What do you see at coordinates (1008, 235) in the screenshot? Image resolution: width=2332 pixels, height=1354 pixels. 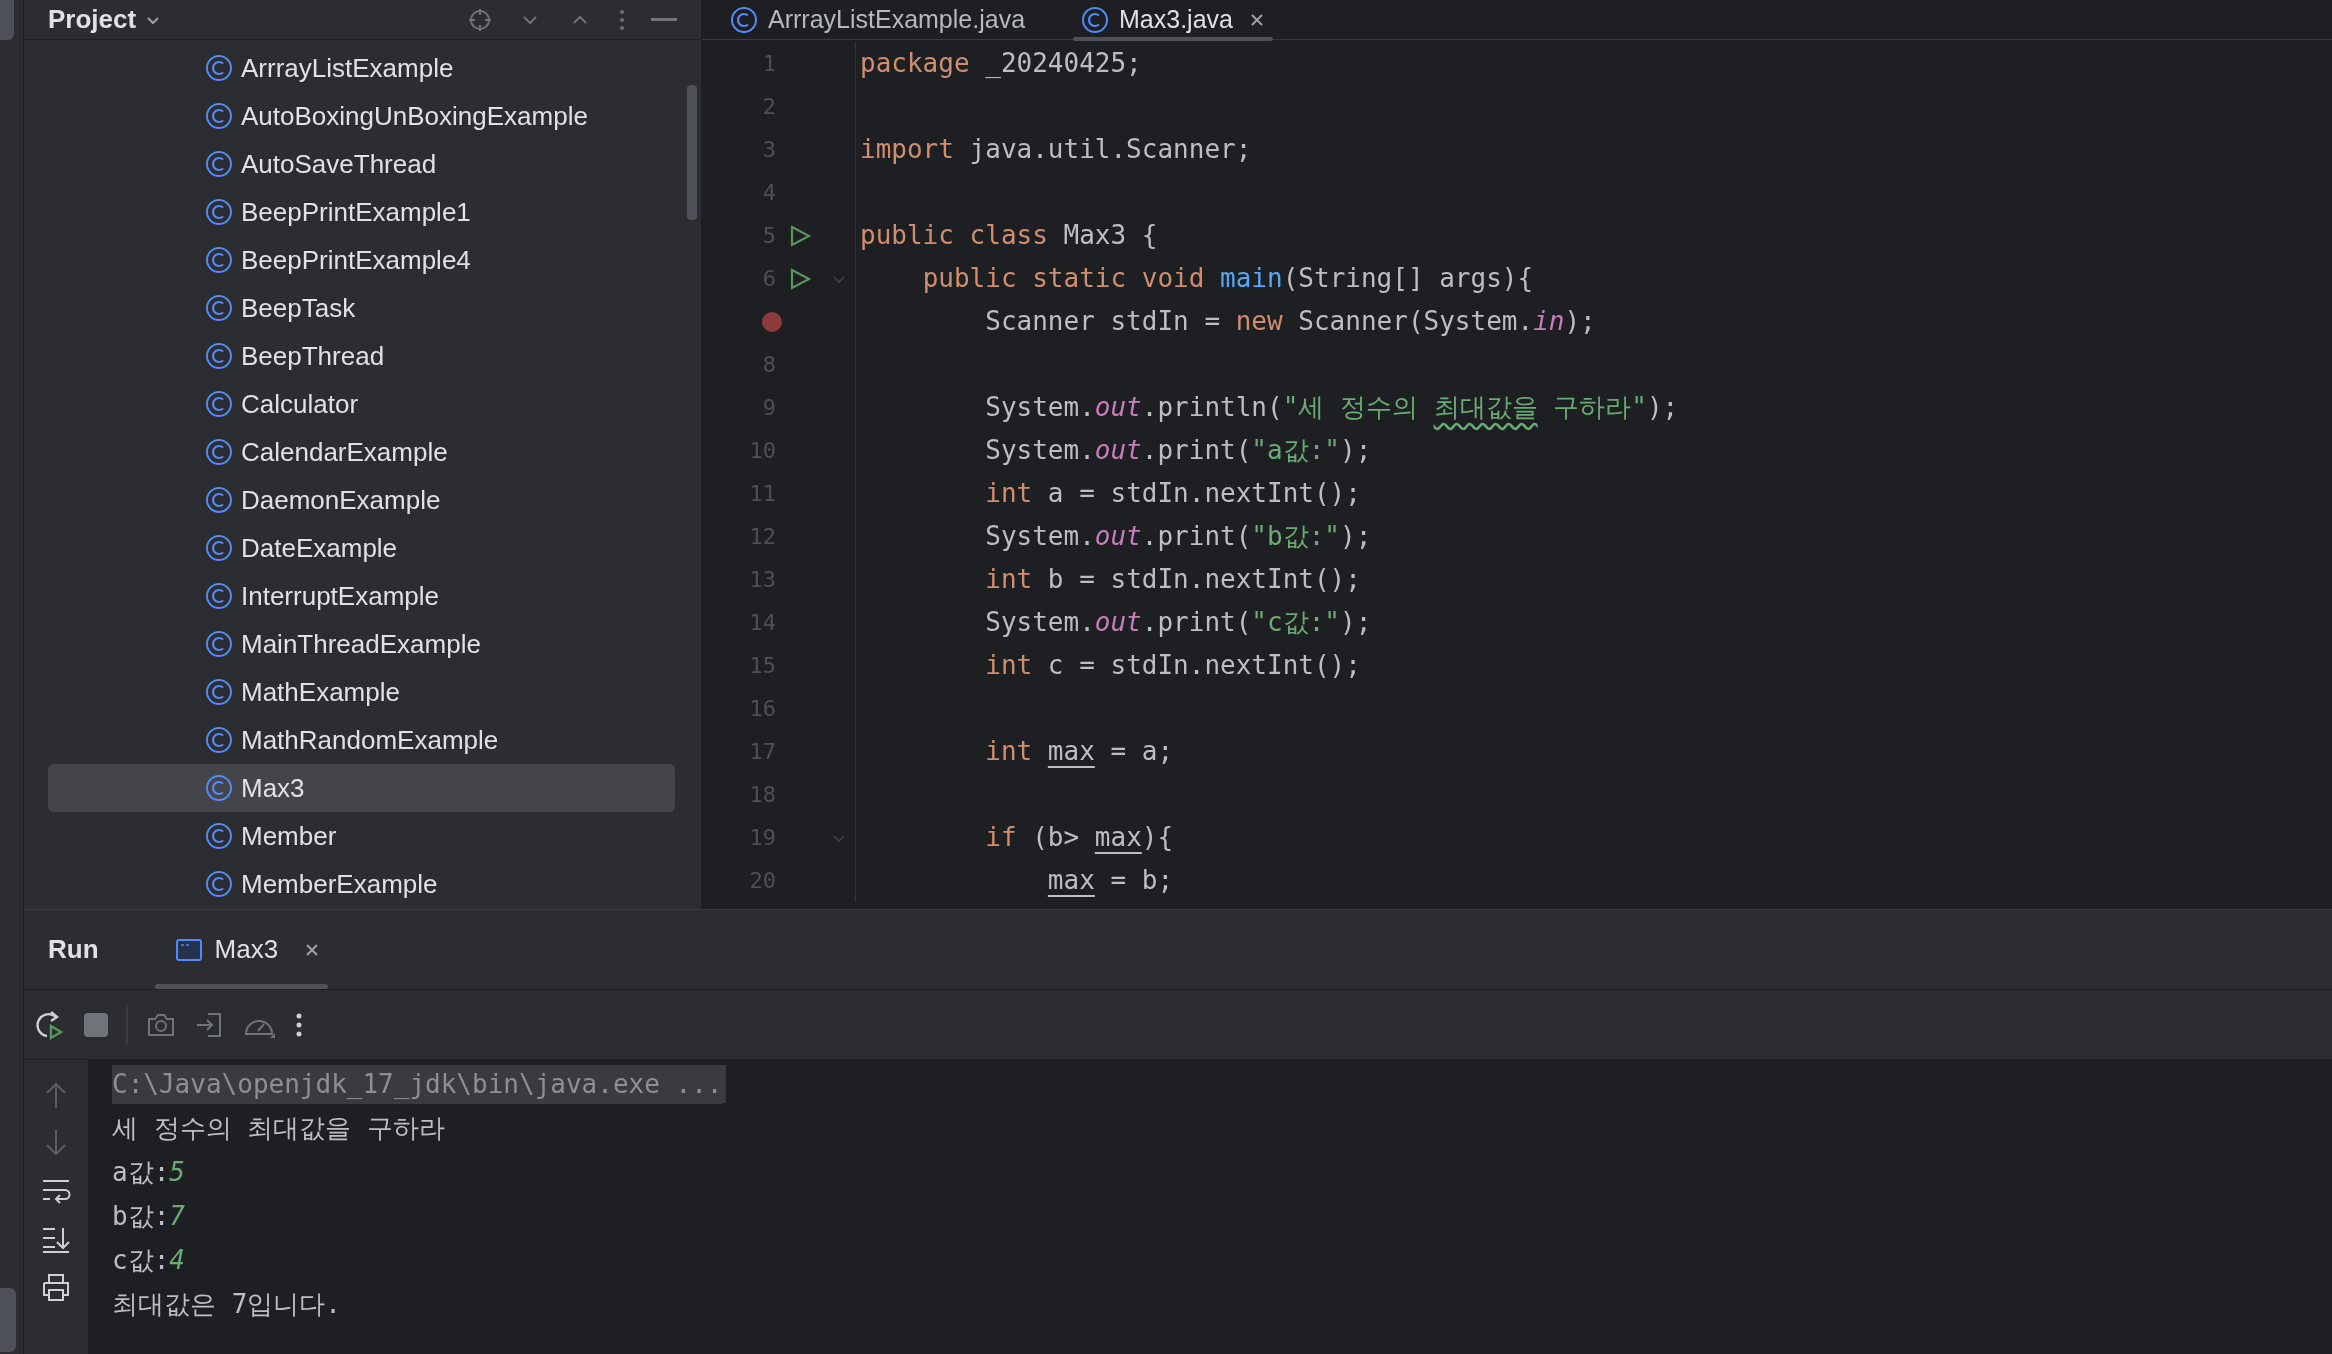 I see `code-line: public class Max3 {` at bounding box center [1008, 235].